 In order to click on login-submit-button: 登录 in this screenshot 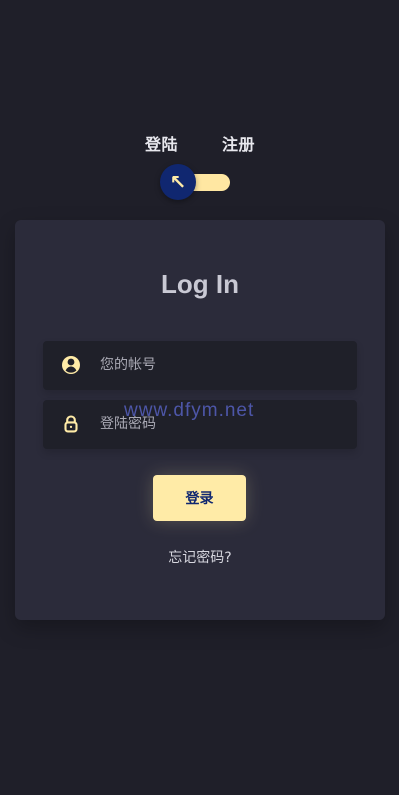, I will do `click(199, 498)`.